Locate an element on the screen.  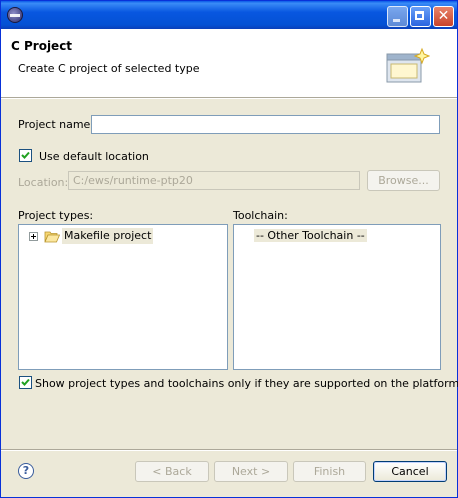
close-icon: ✕ is located at coordinates (443, 16).